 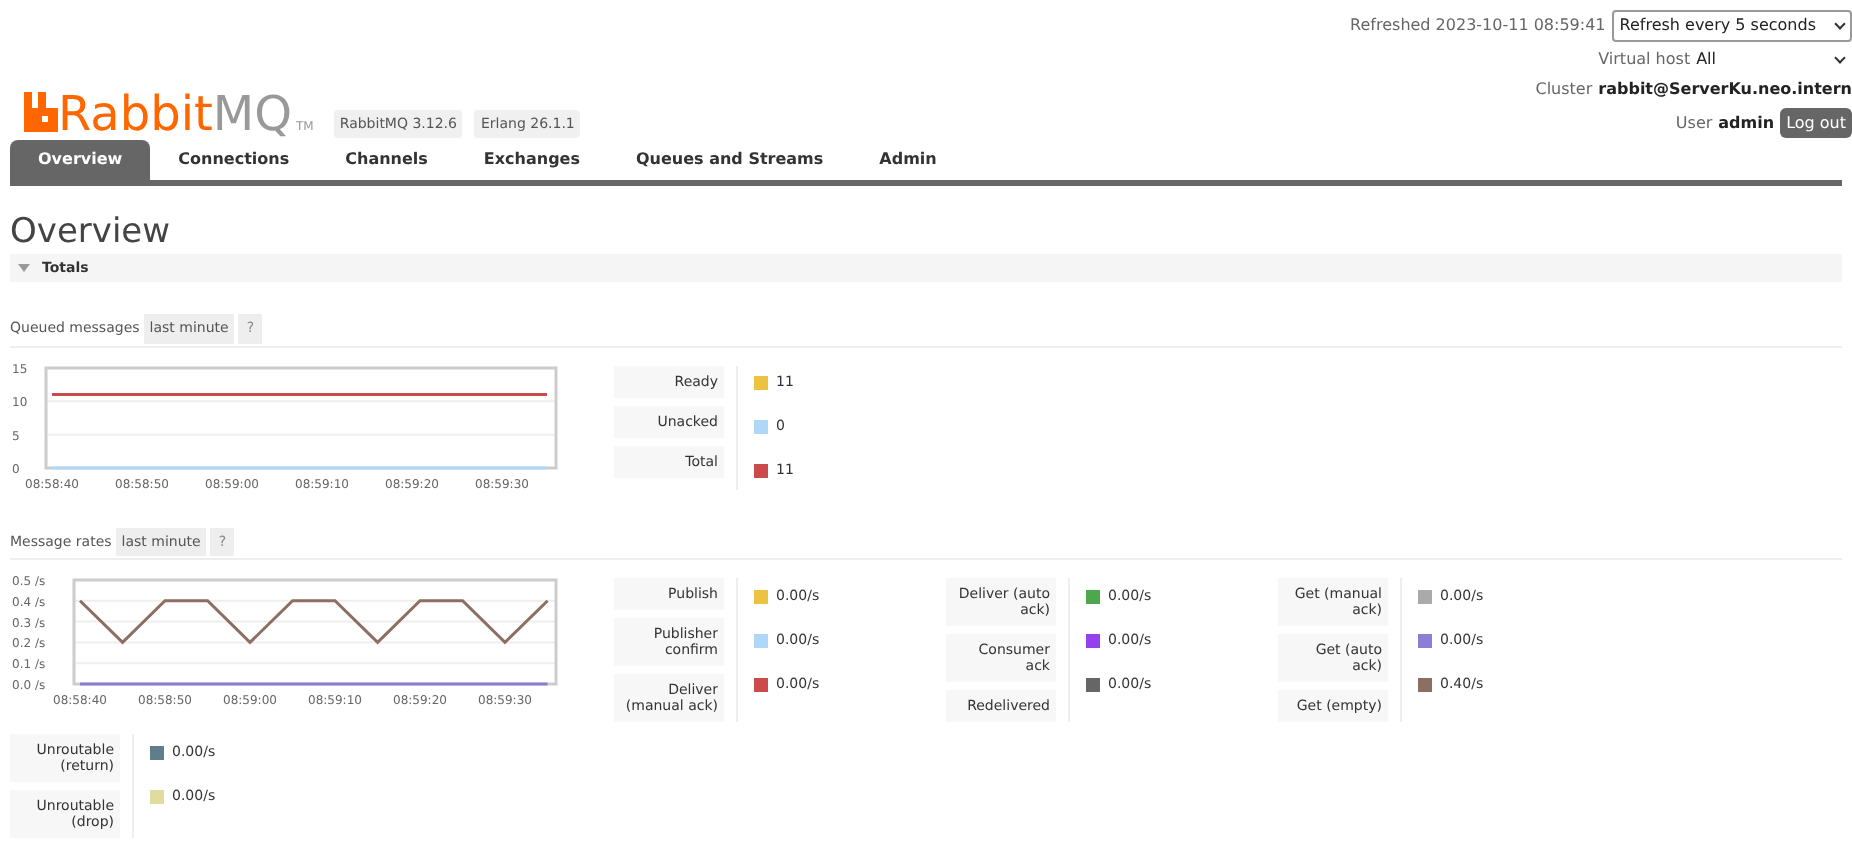 I want to click on logo-text: RabbitMQ, so click(x=175, y=114).